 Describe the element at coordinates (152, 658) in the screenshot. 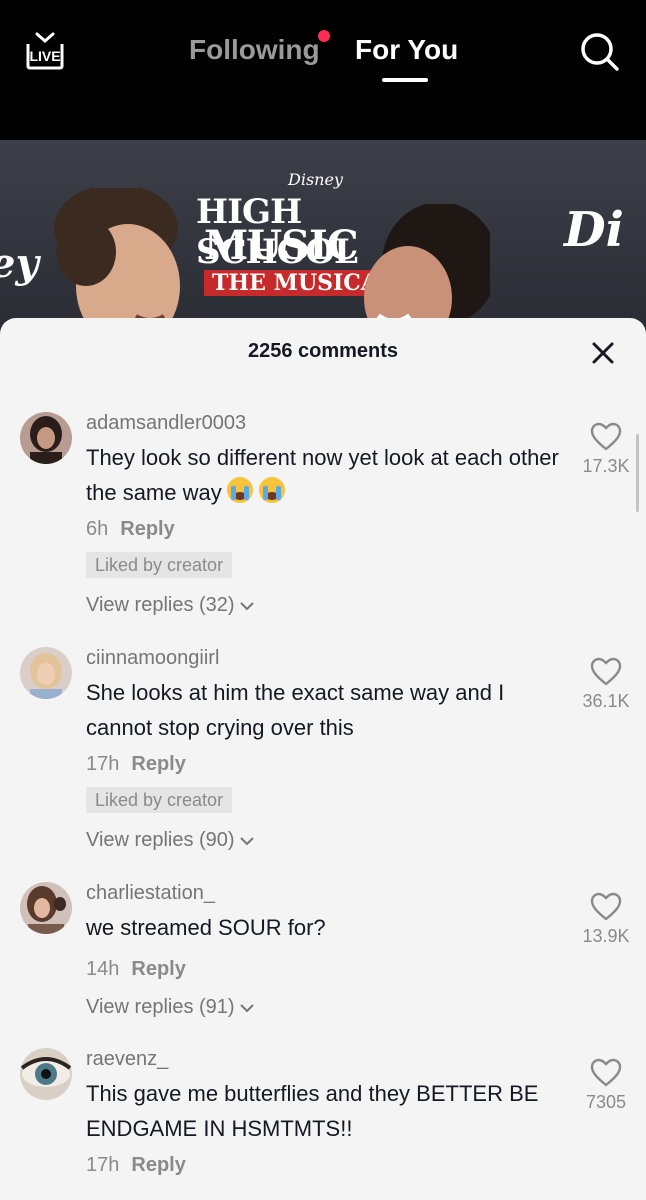

I see `comment-username: ciinnamoongiirl` at that location.